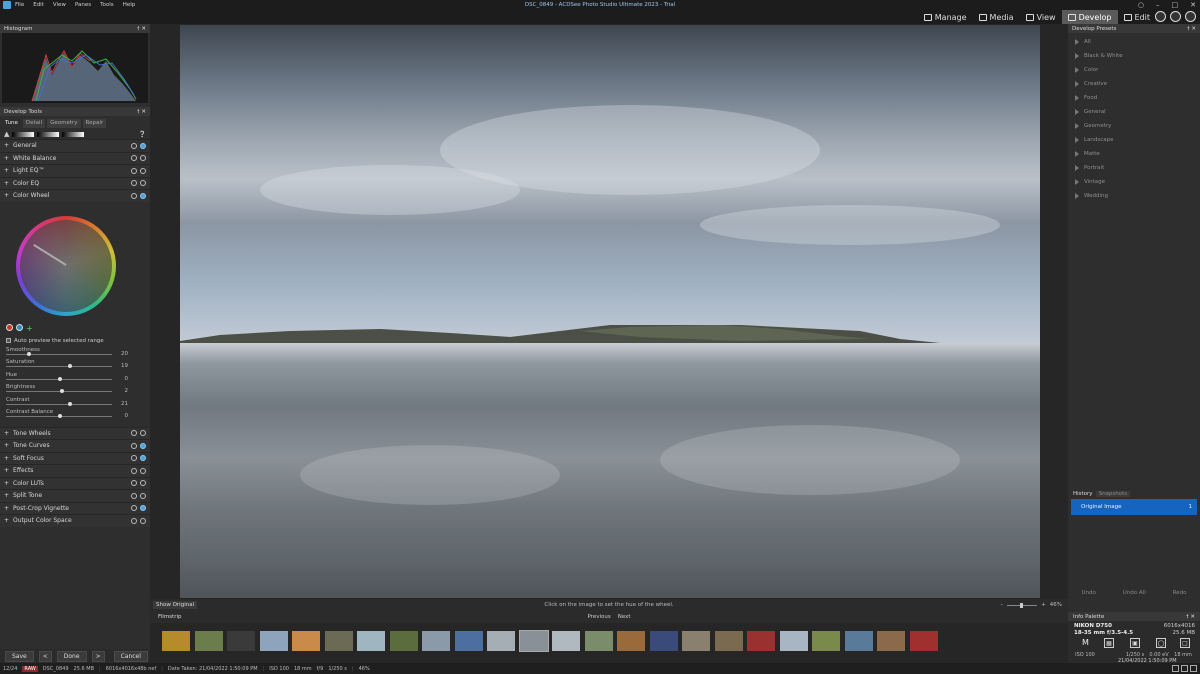  I want to click on blue-swatch-icon, so click(19, 327).